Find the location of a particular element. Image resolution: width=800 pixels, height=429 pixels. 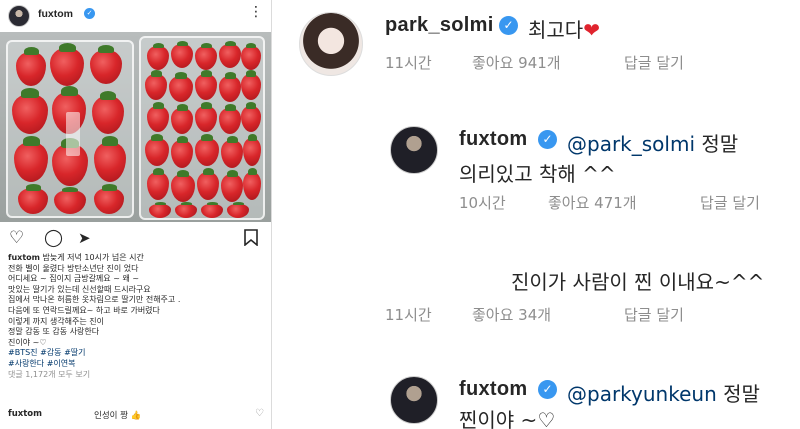

comment-icon: ◯ is located at coordinates (53, 238).